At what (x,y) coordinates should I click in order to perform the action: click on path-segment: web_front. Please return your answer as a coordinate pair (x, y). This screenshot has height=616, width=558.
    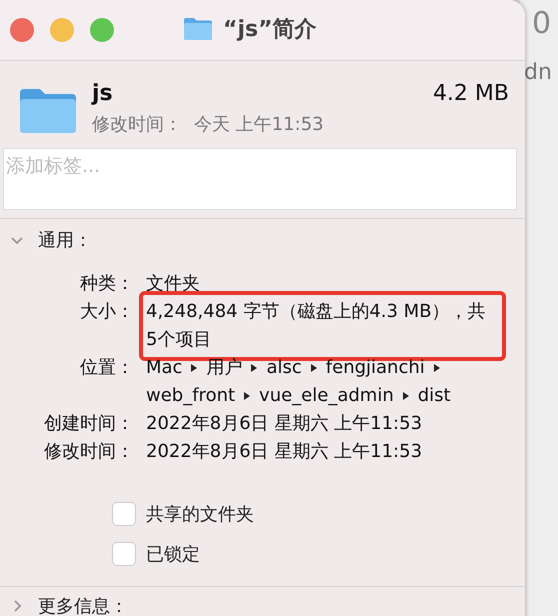
    Looking at the image, I should click on (191, 396).